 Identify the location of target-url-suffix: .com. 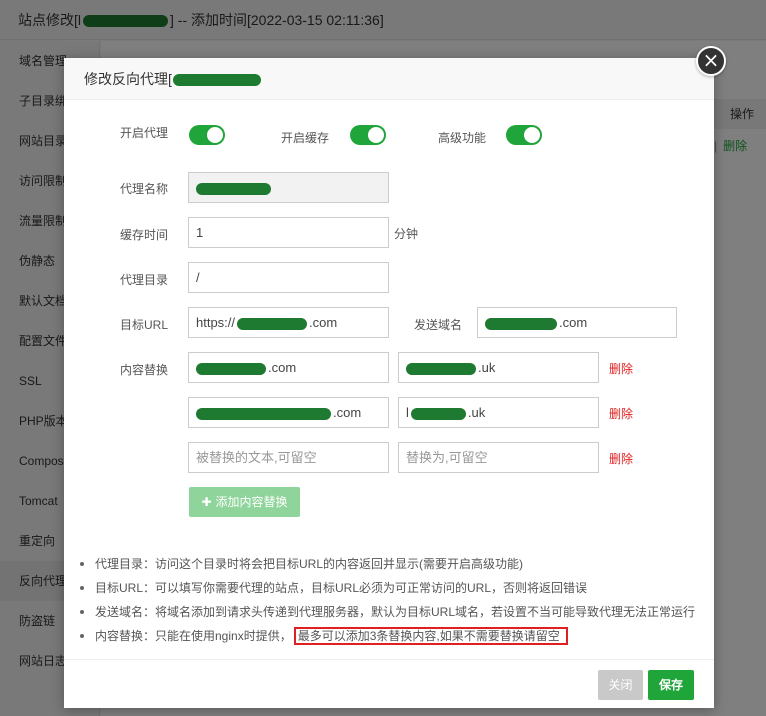
(323, 322).